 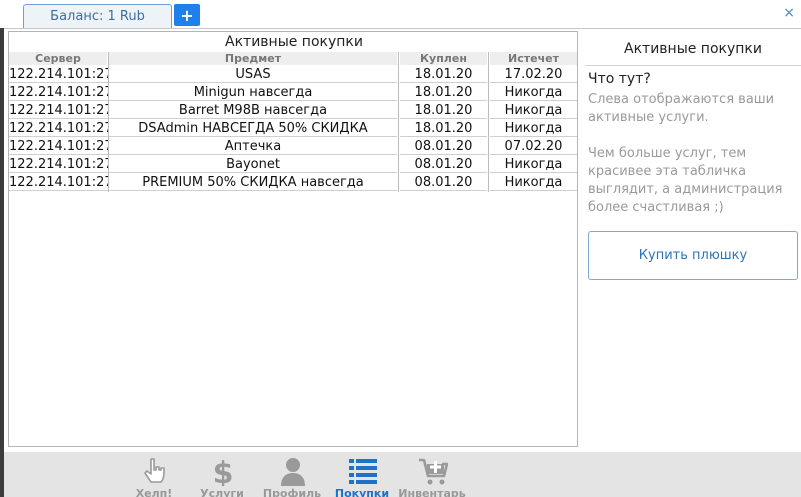 What do you see at coordinates (693, 65) in the screenshot?
I see `info-divider` at bounding box center [693, 65].